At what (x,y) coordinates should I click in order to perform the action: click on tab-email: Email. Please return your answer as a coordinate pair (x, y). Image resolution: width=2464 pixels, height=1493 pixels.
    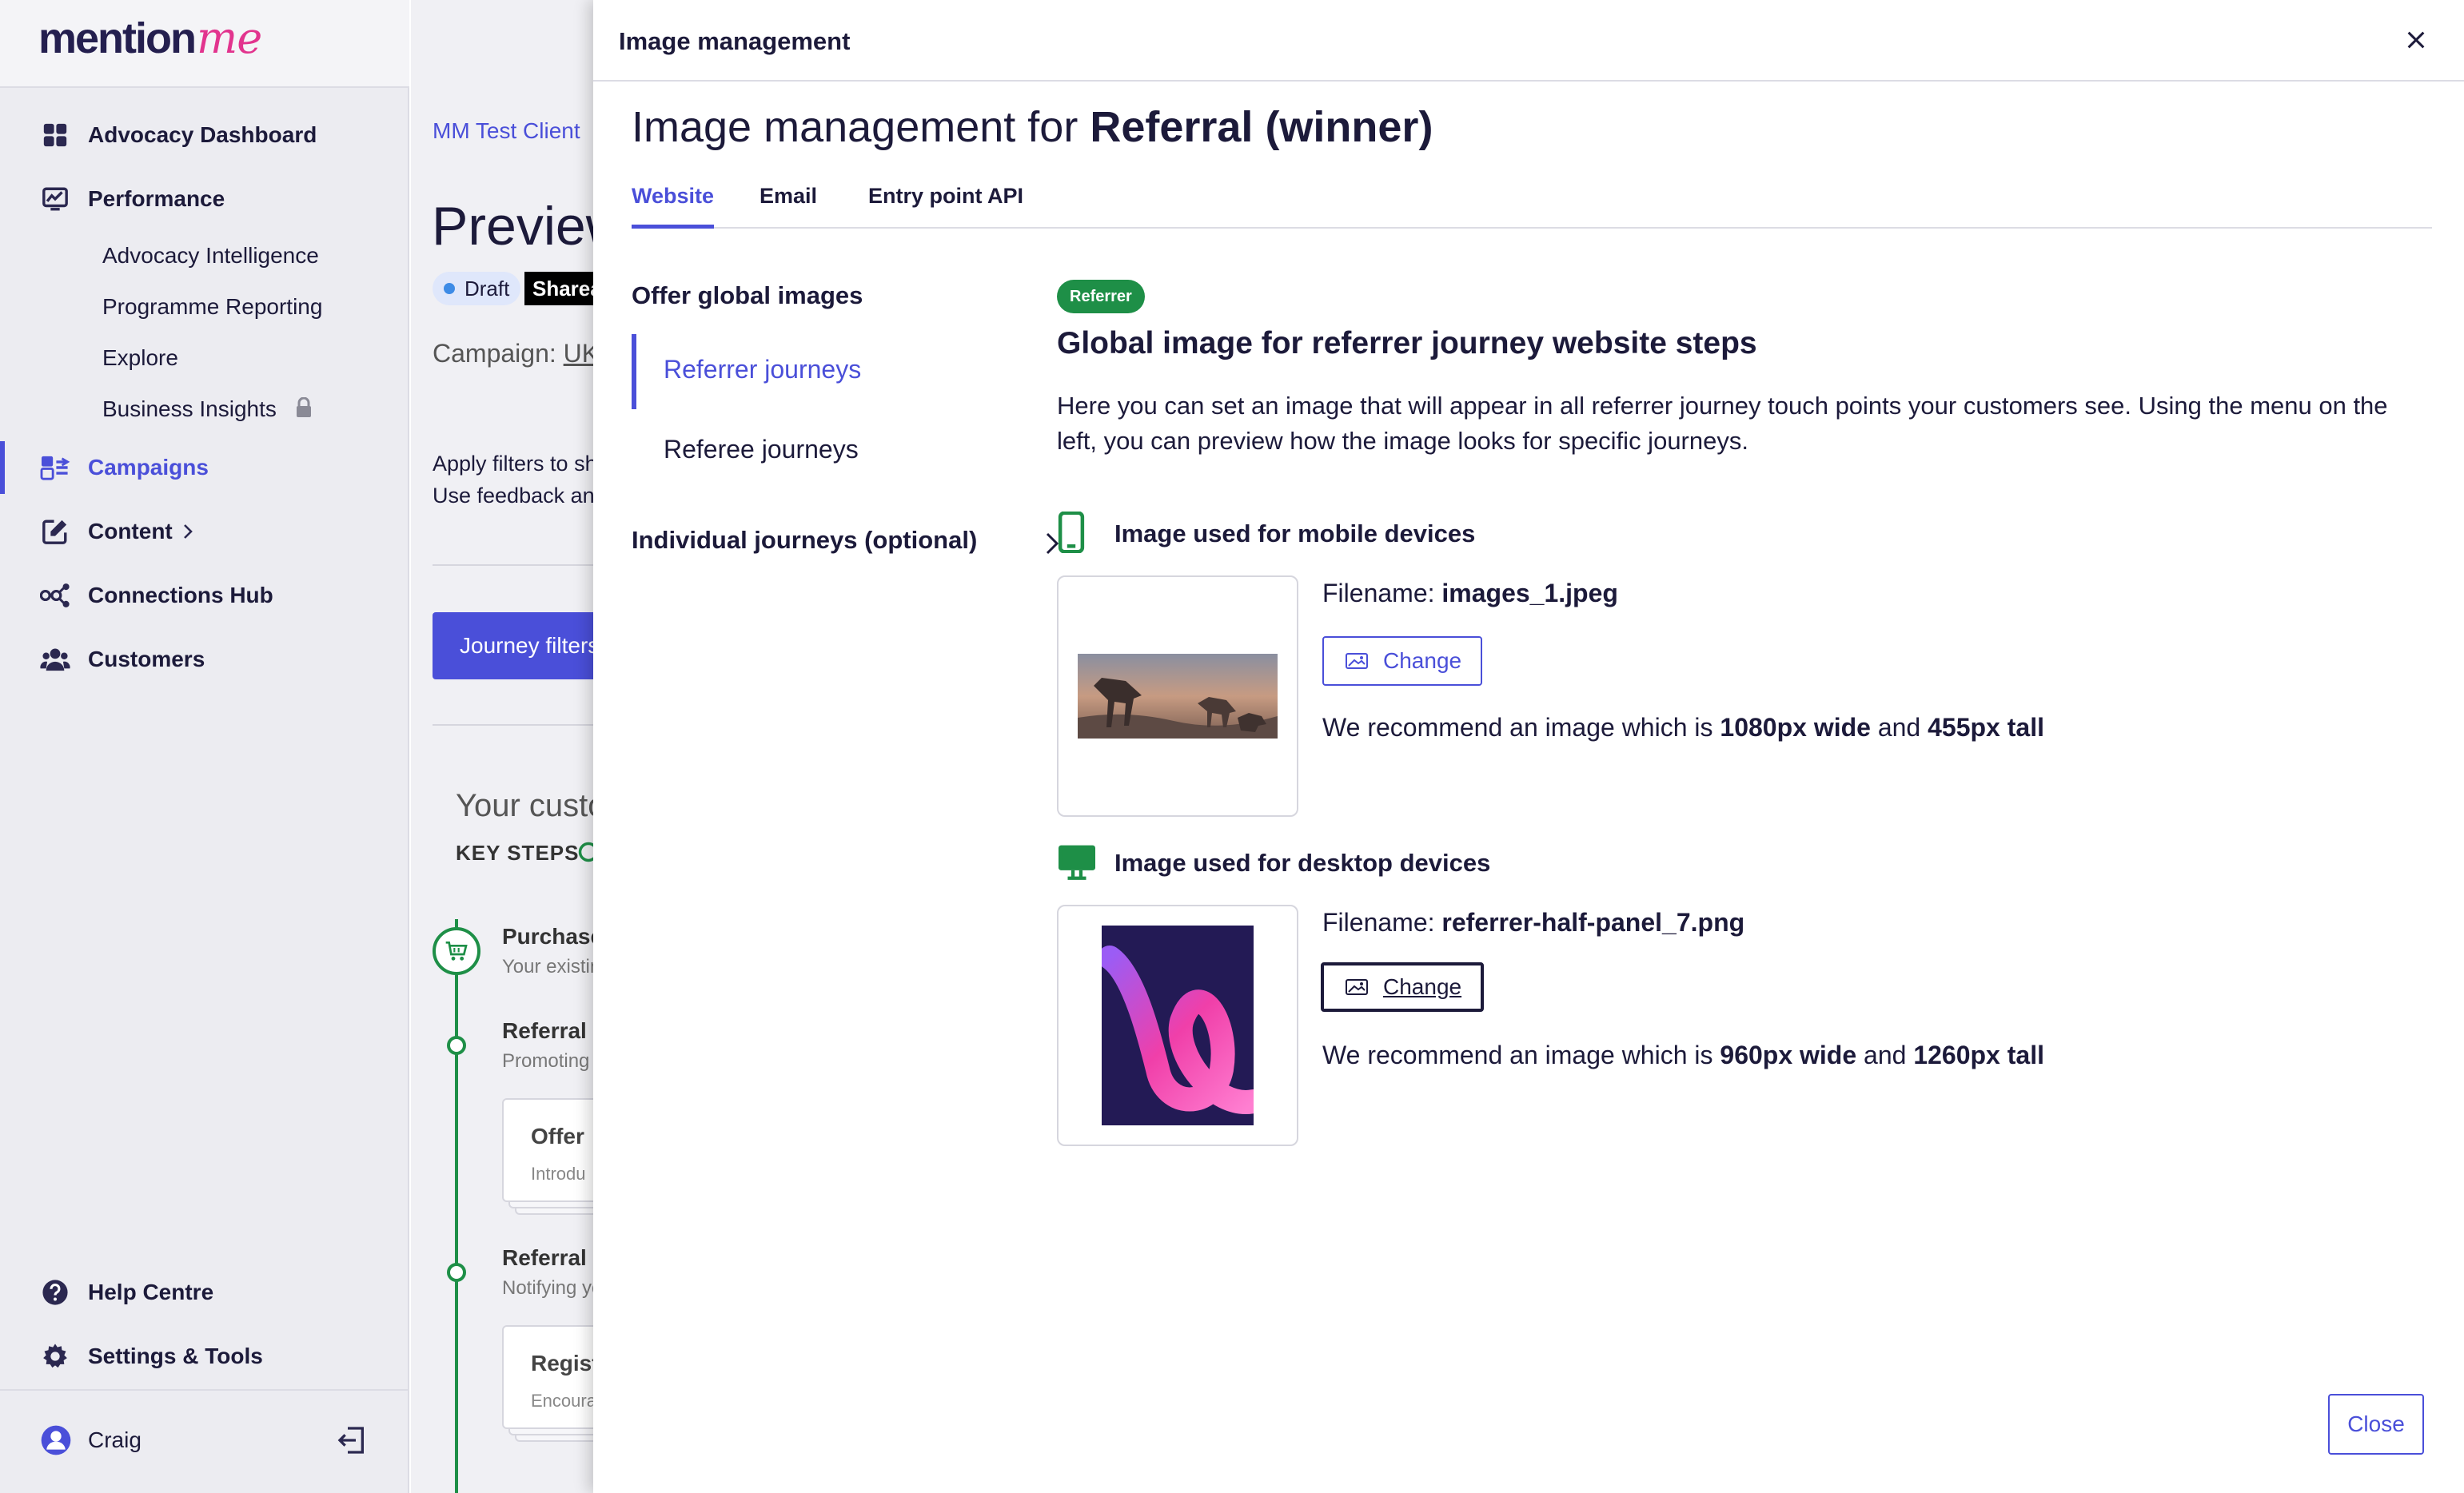
    Looking at the image, I should click on (788, 206).